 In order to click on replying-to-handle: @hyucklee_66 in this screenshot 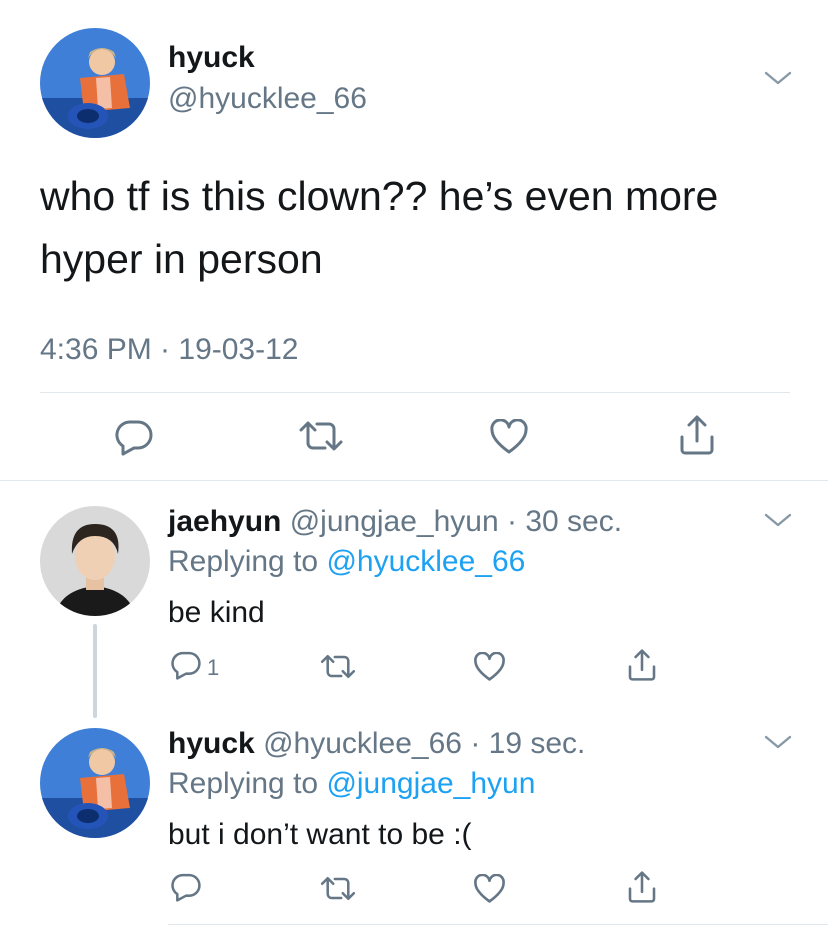, I will do `click(425, 561)`.